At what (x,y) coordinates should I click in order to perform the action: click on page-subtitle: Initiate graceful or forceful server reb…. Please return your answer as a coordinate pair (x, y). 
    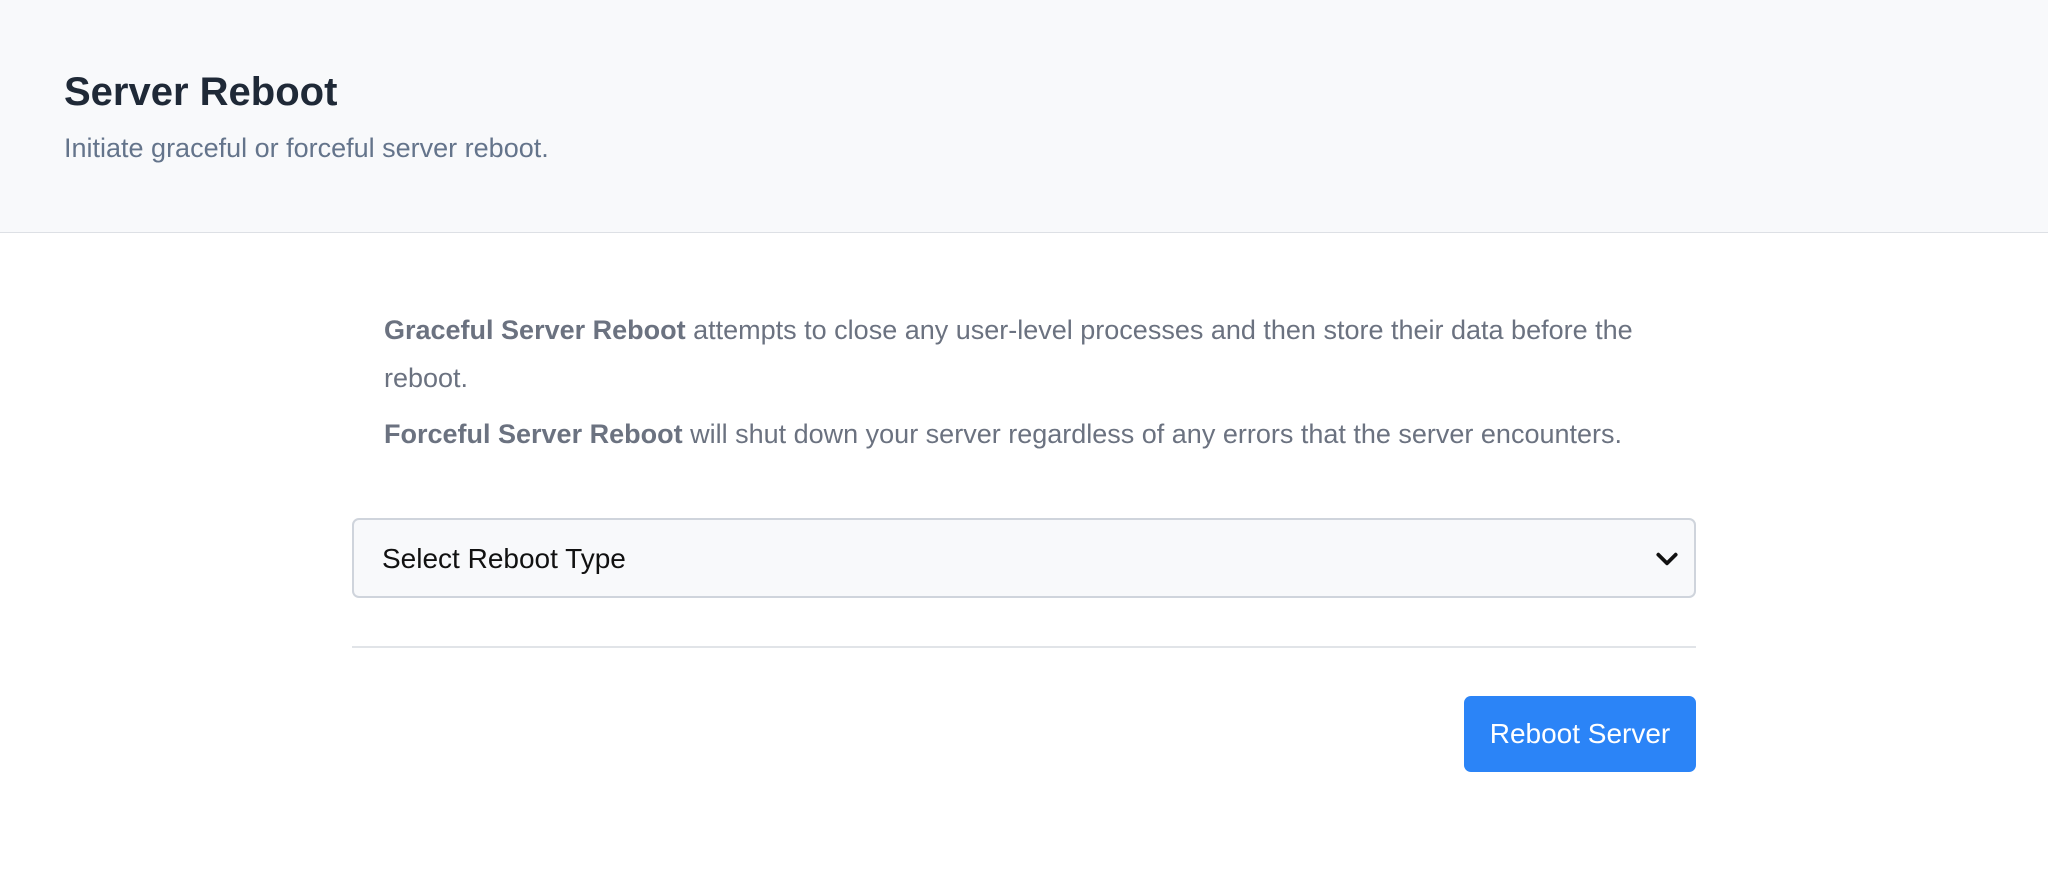
    Looking at the image, I should click on (306, 148).